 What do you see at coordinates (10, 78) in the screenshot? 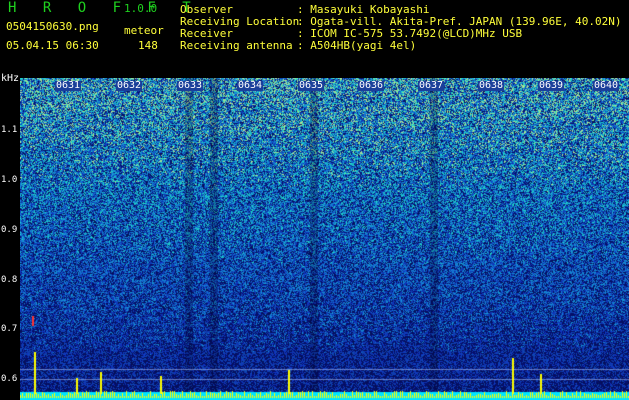
I see `y-axis-unit-label: kHz` at bounding box center [10, 78].